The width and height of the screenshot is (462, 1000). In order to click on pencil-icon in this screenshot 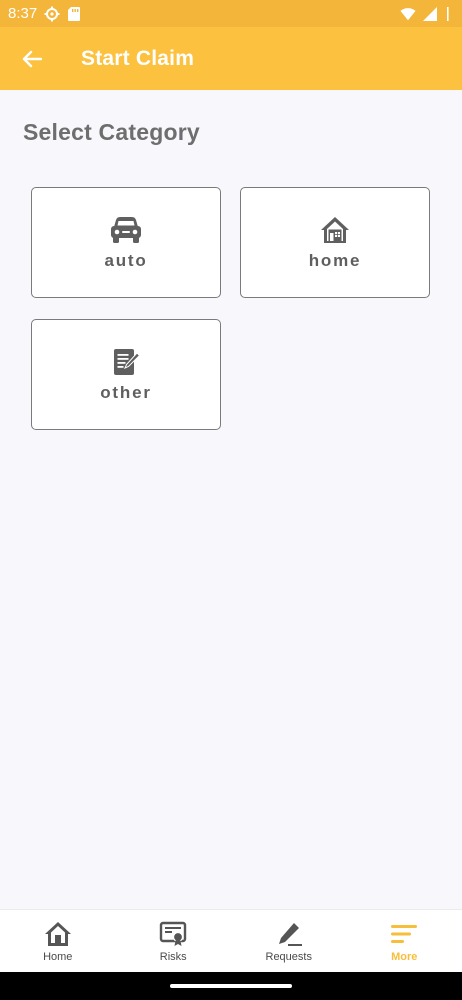, I will do `click(289, 934)`.